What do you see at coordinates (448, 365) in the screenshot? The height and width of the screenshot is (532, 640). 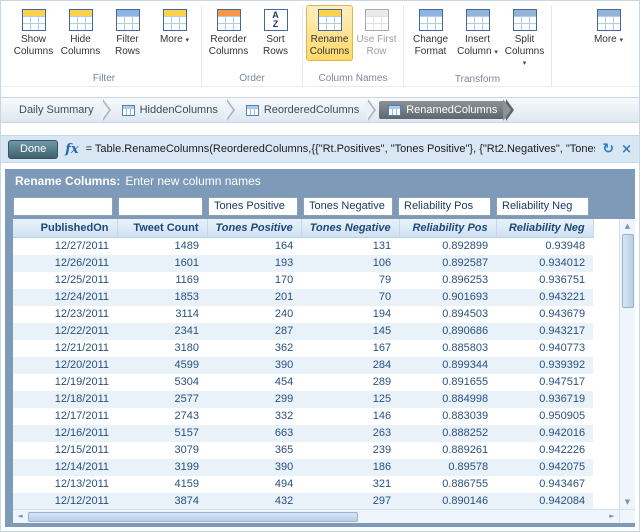 I see `table-cell: 0.899344` at bounding box center [448, 365].